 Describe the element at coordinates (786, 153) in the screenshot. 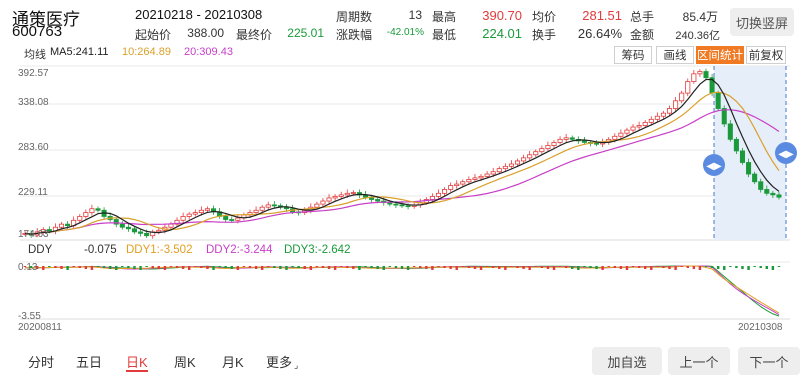

I see `interval-end-handle: ◀▶` at that location.